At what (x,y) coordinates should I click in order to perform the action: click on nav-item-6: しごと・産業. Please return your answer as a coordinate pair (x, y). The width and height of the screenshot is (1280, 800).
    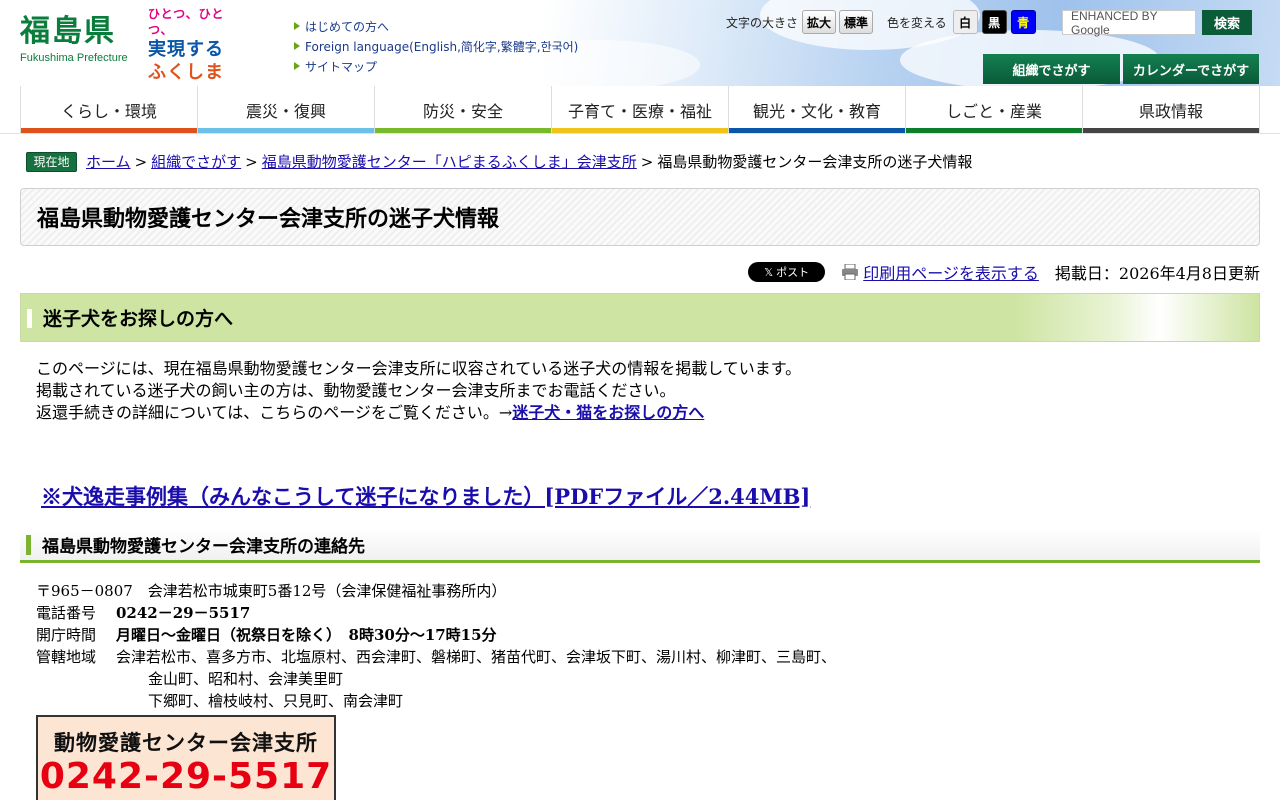
    Looking at the image, I should click on (993, 109).